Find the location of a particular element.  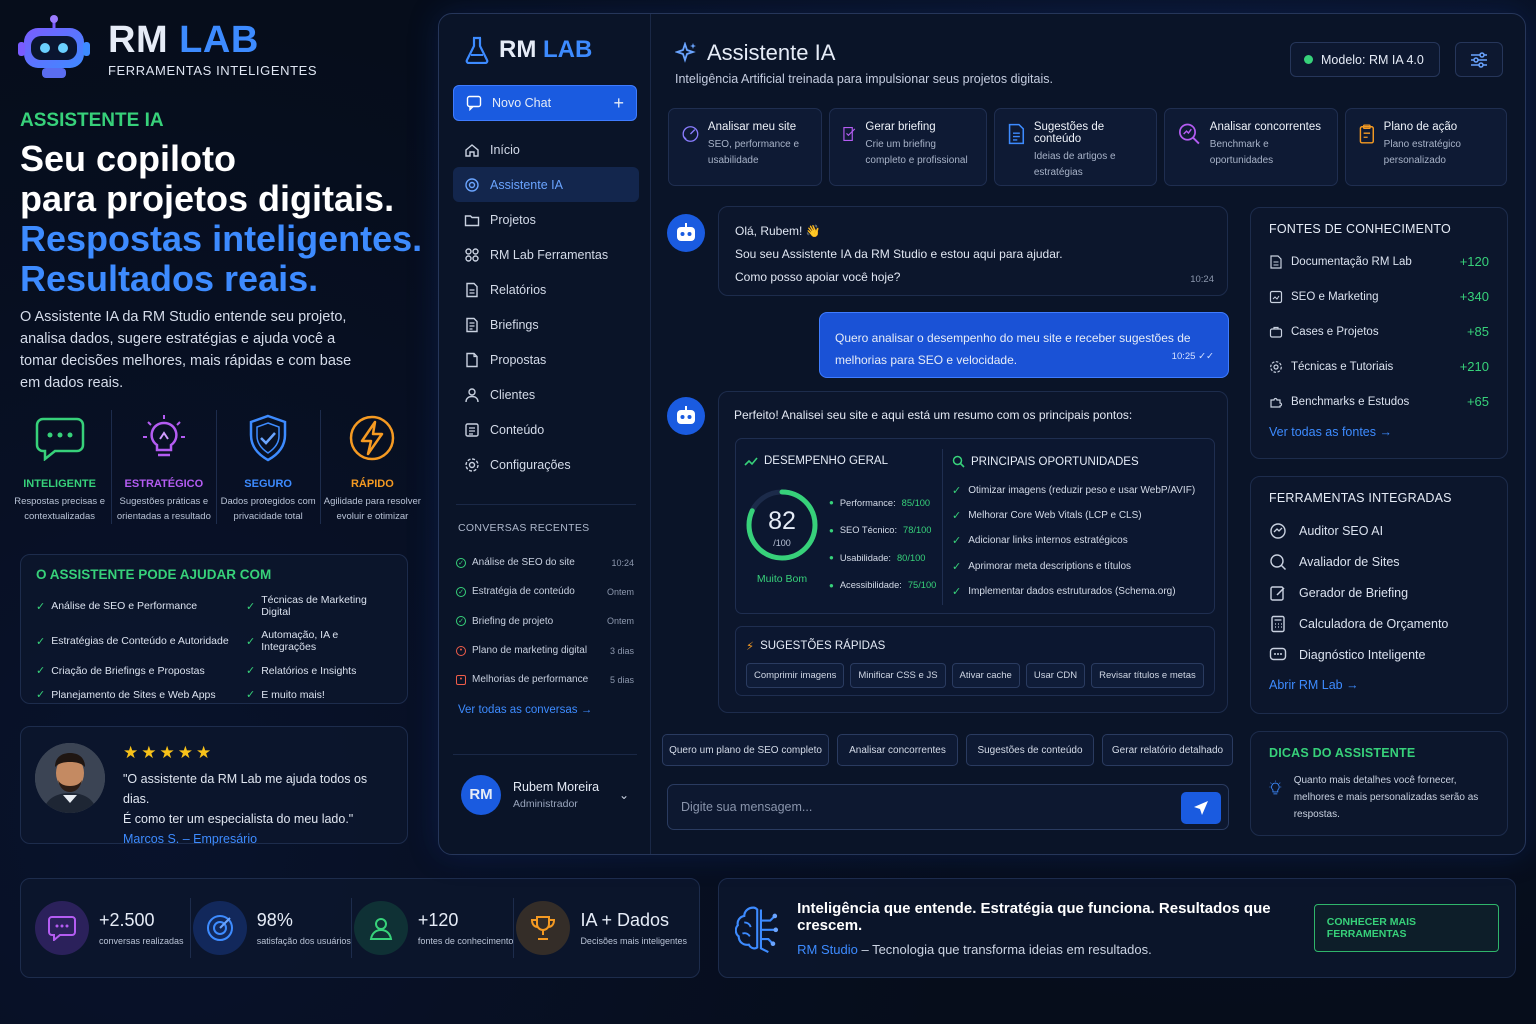

plus-icon: + is located at coordinates (618, 103).